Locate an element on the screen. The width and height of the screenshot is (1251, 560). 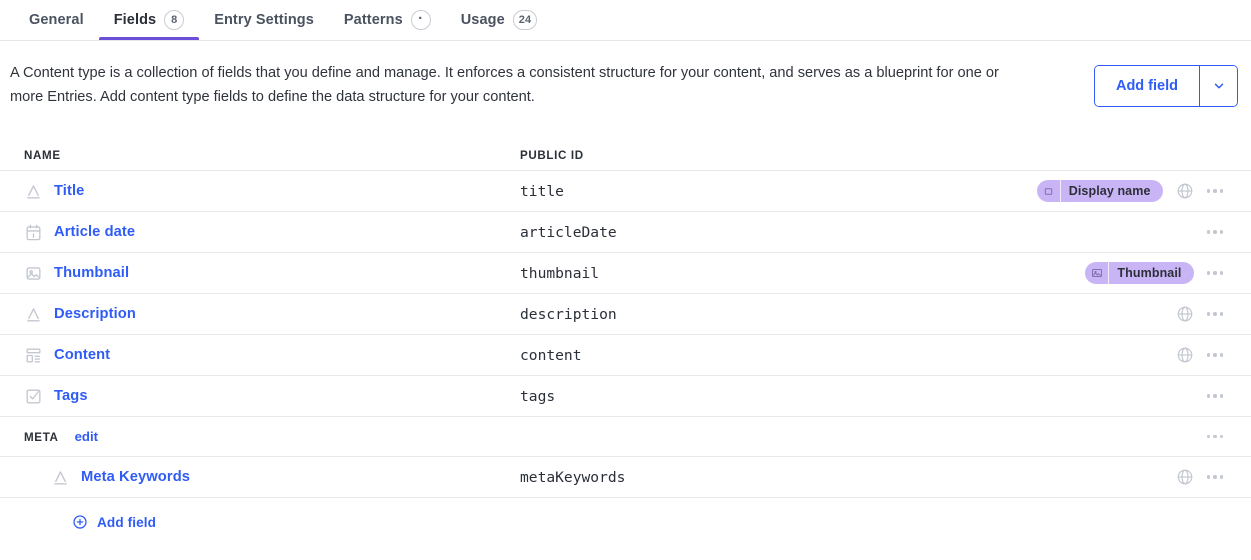
field-group-heading: META edit is located at coordinates (262, 436).